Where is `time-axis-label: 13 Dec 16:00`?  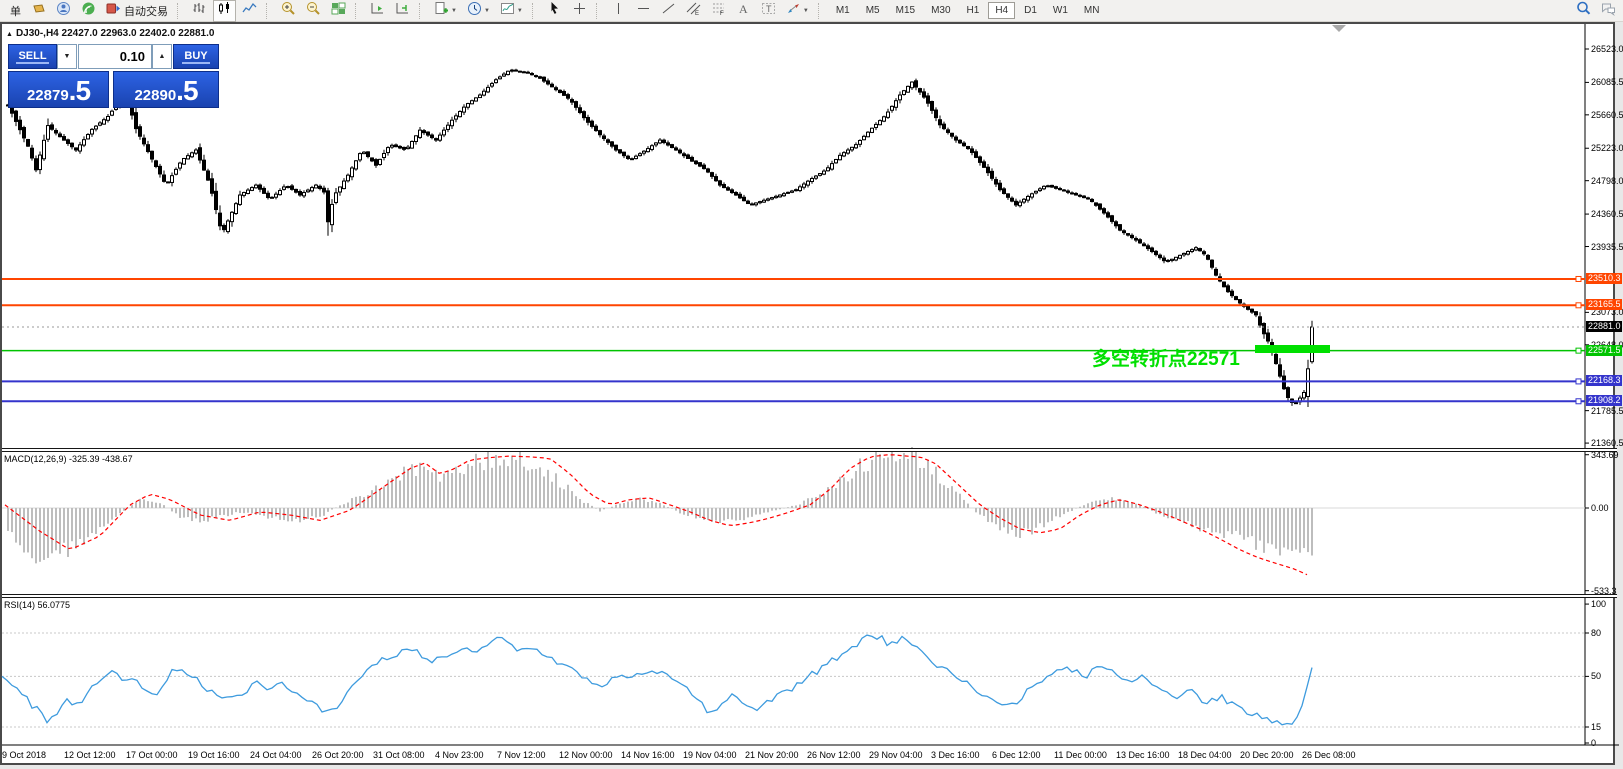 time-axis-label: 13 Dec 16:00 is located at coordinates (1143, 755).